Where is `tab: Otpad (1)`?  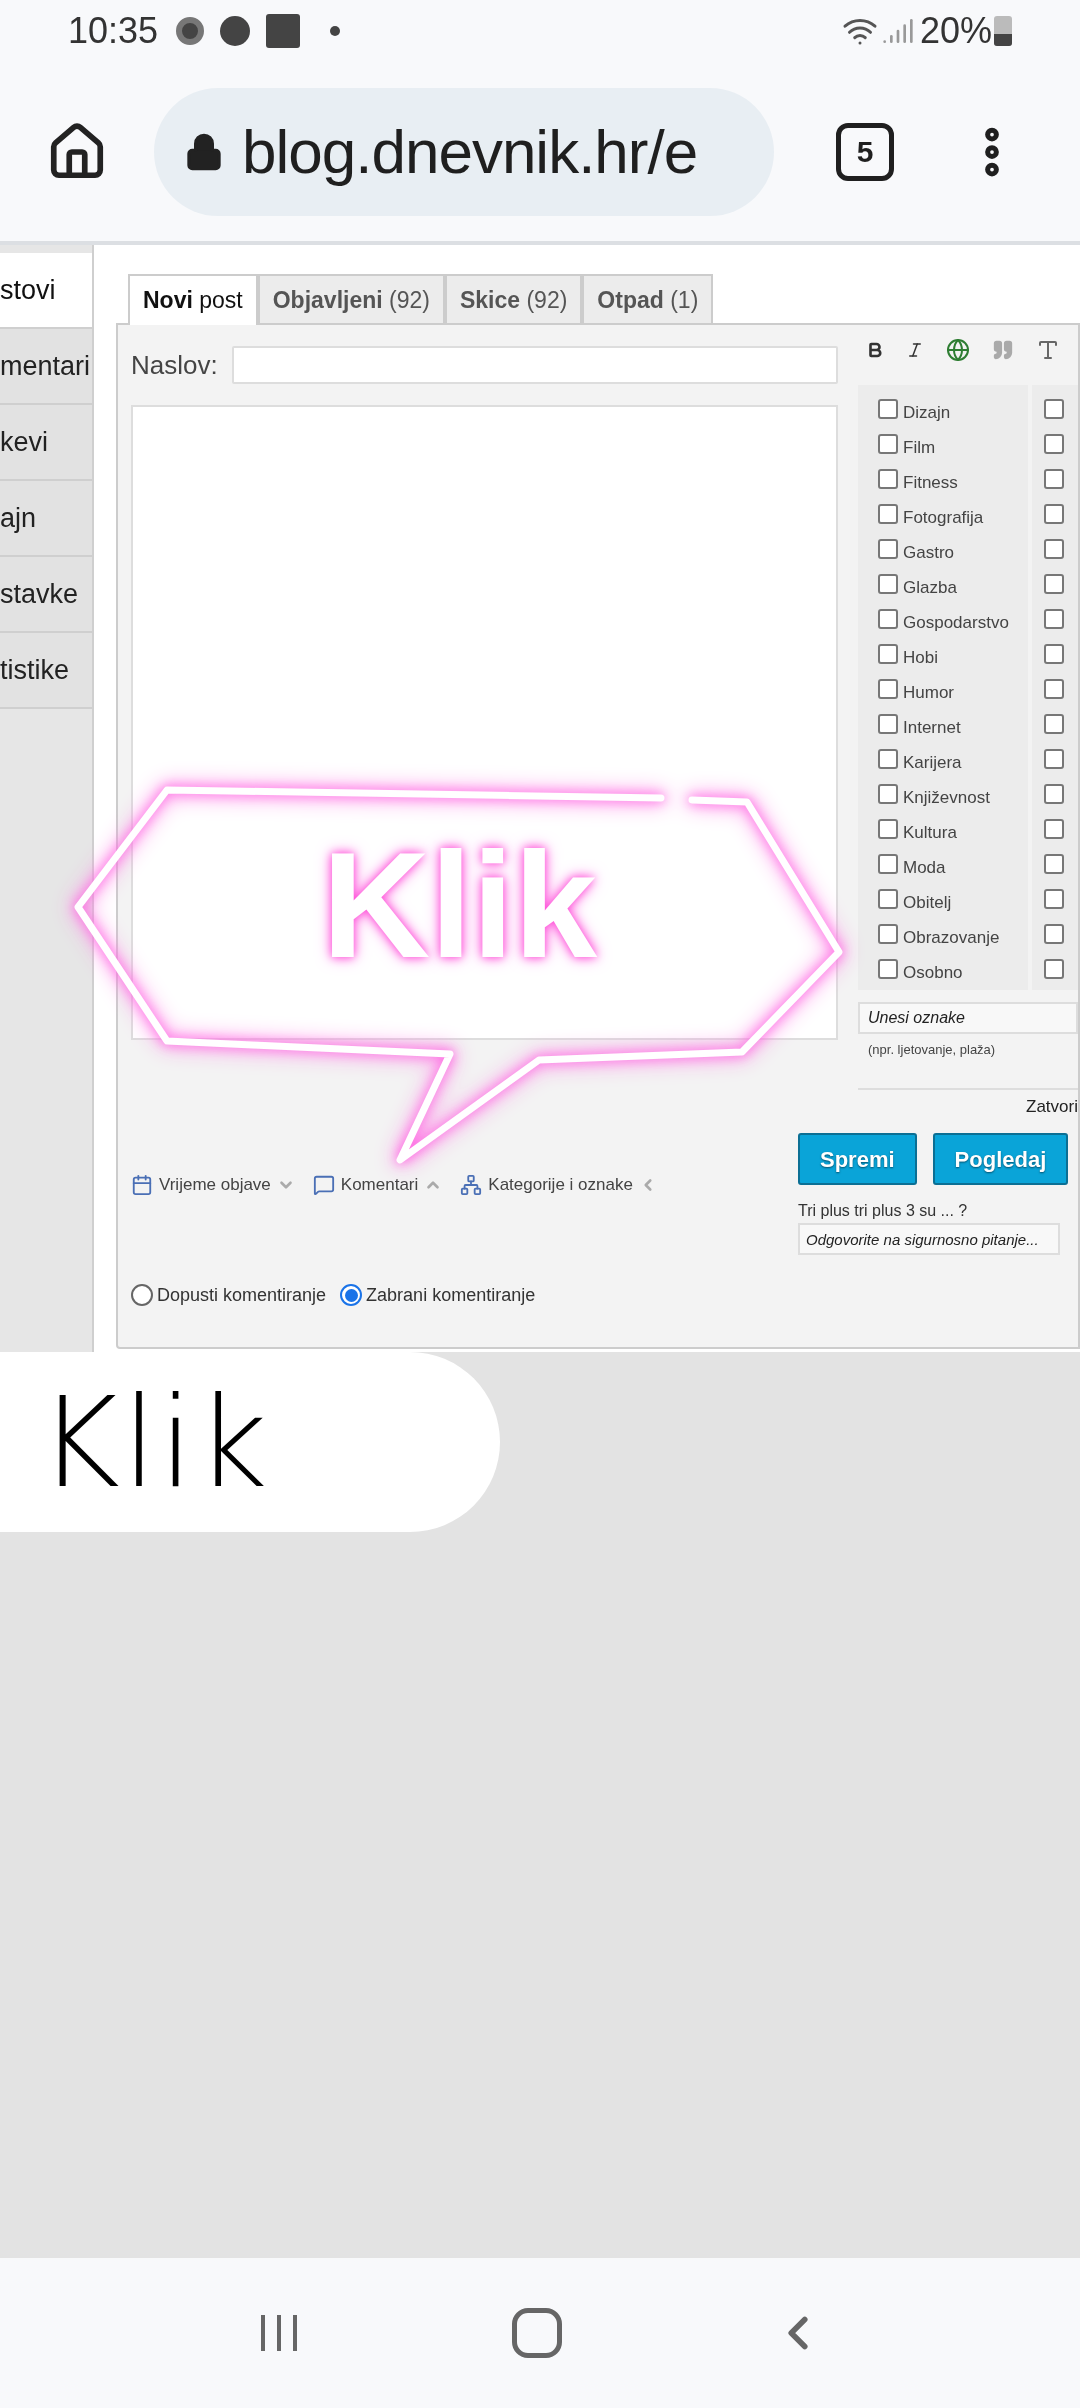
tab: Otpad (1) is located at coordinates (648, 299).